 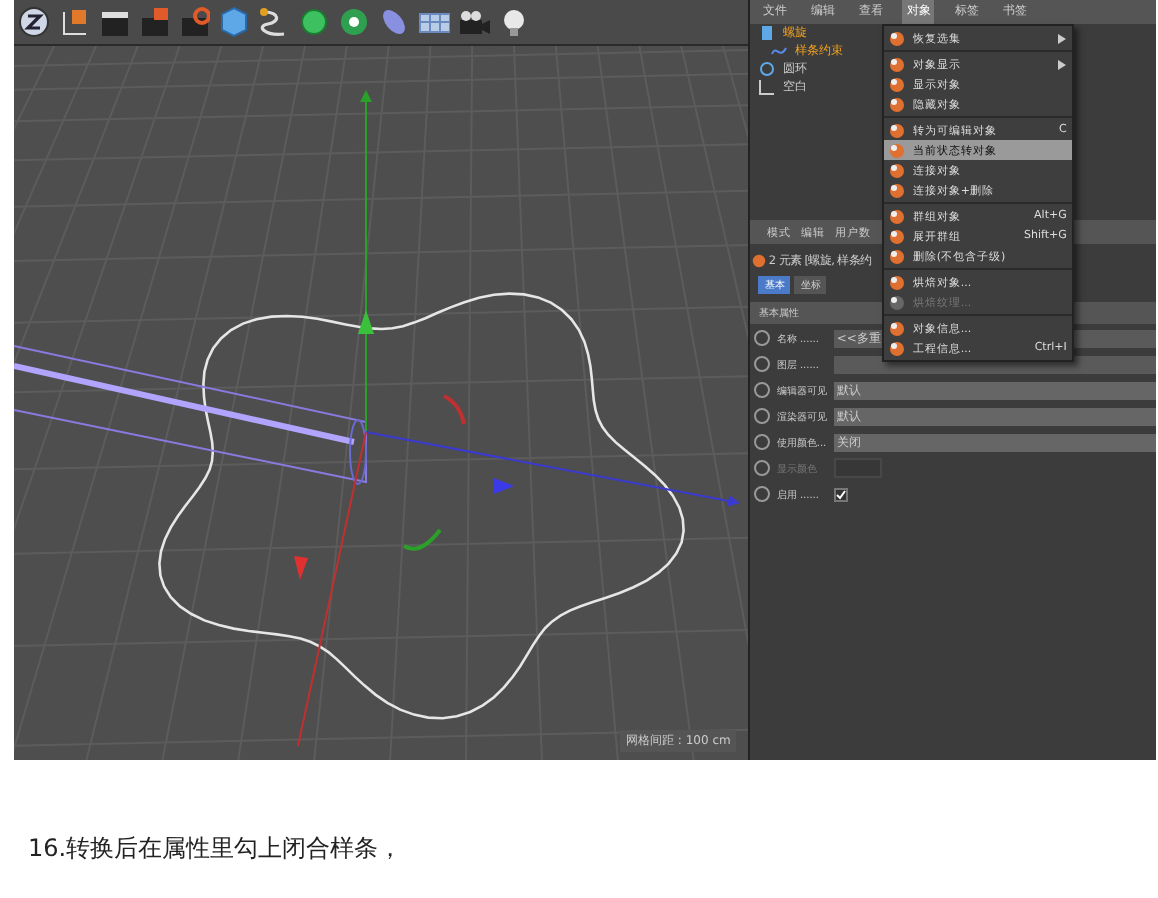 I want to click on clapper-icon, so click(x=114, y=22).